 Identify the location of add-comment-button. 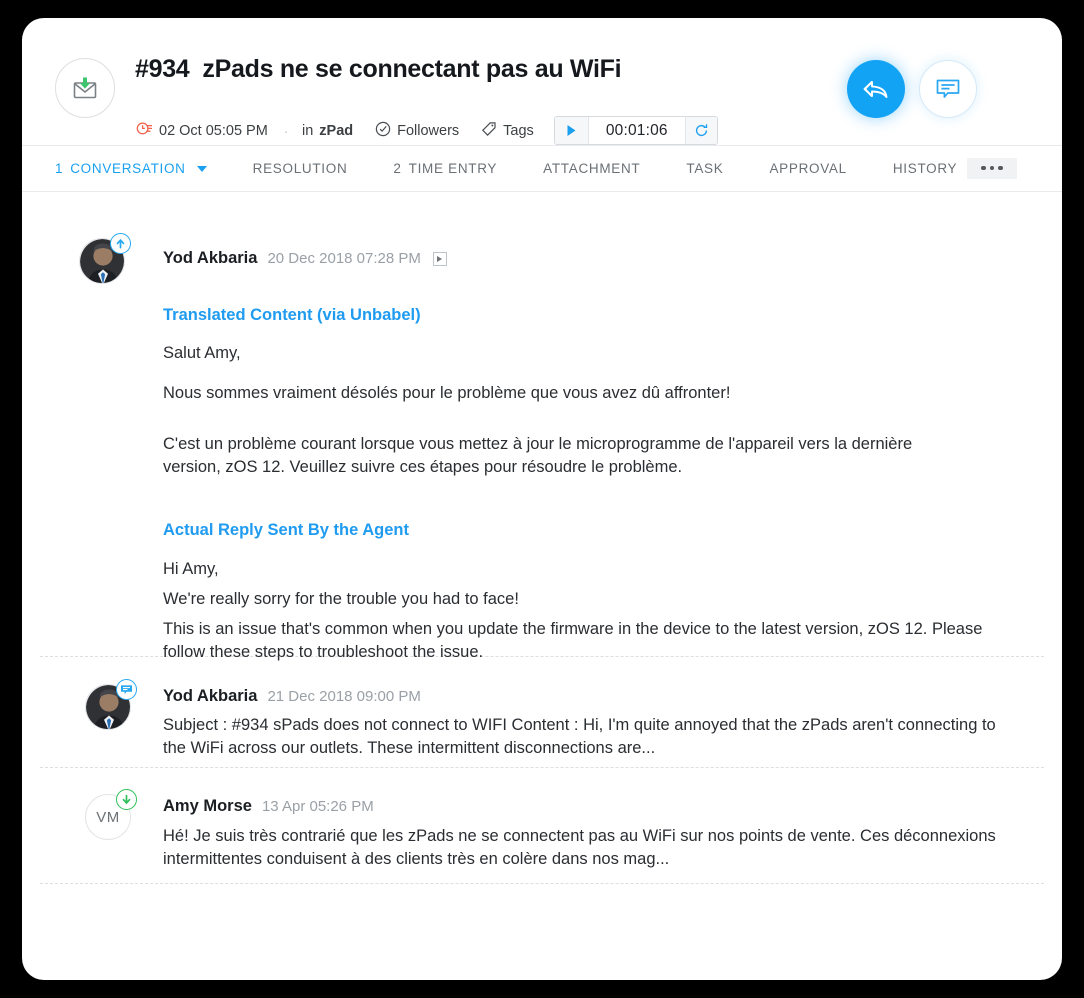
(948, 89).